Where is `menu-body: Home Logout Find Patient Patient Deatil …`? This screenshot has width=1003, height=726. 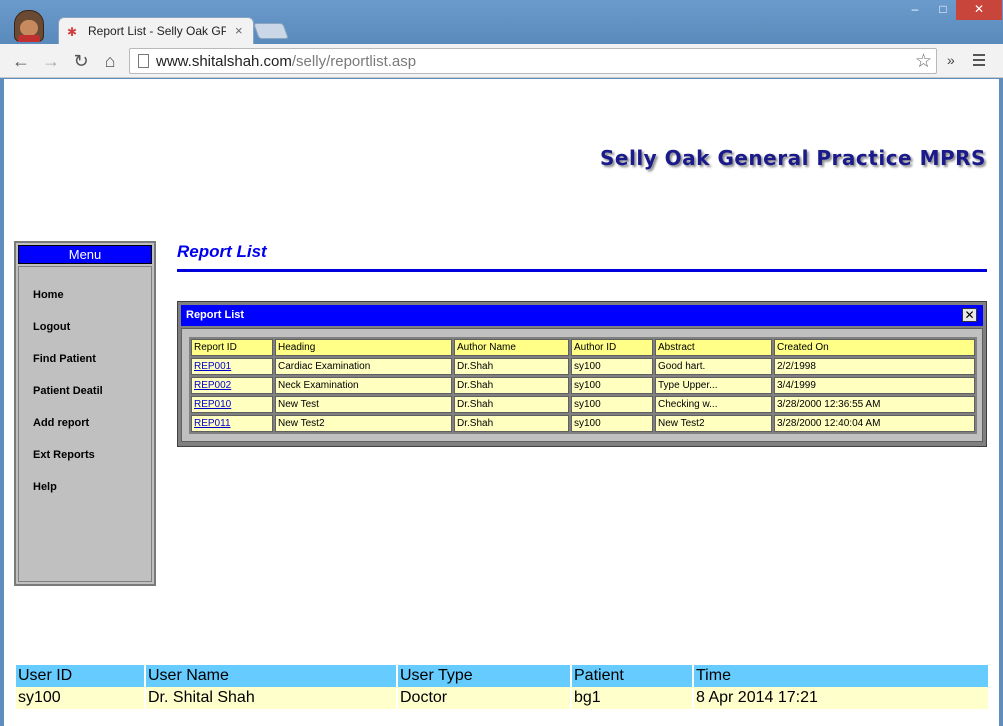
menu-body: Home Logout Find Patient Patient Deatil … is located at coordinates (85, 424).